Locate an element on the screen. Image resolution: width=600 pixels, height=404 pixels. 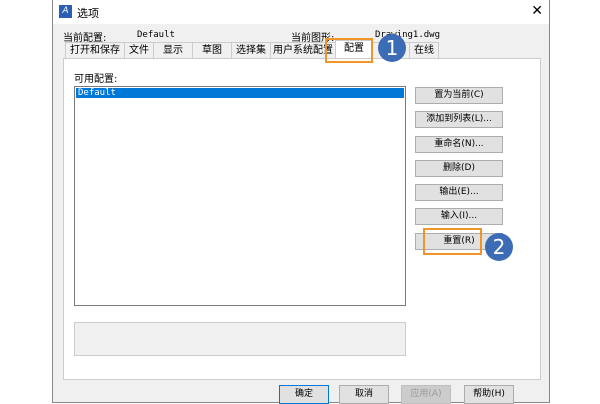
close-icon: ✕ is located at coordinates (537, 11).